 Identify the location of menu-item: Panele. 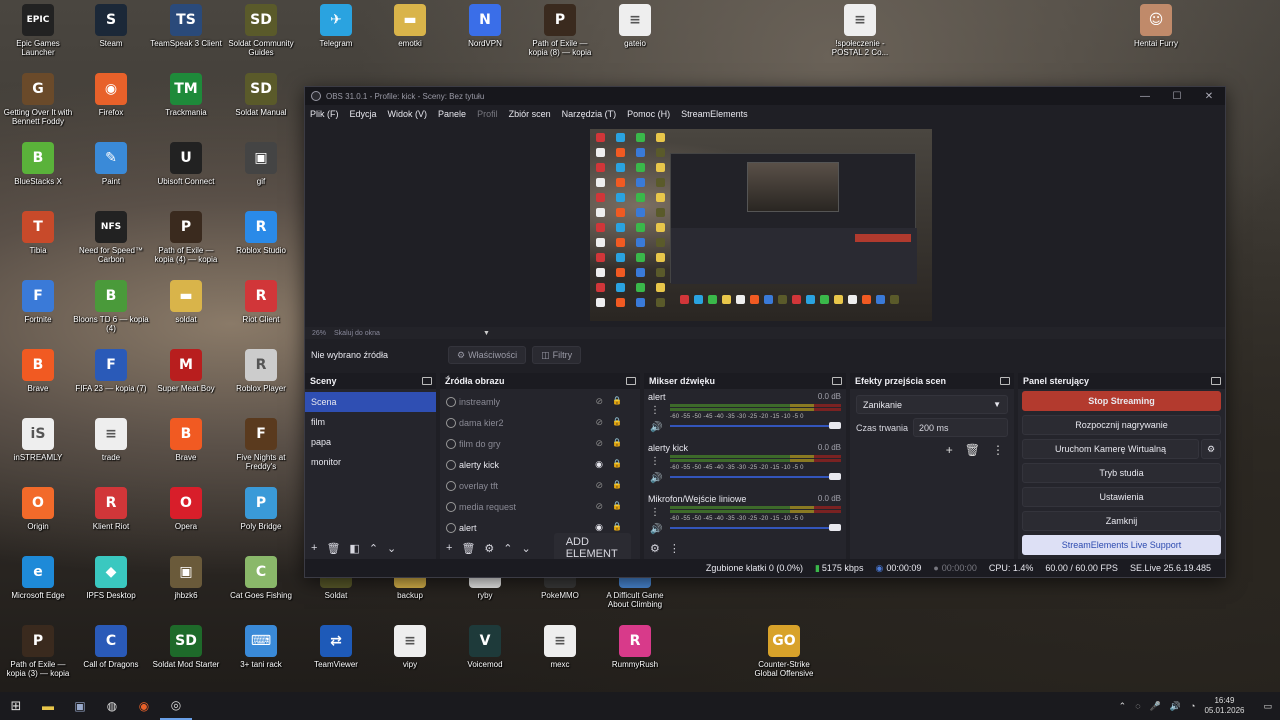
(452, 114).